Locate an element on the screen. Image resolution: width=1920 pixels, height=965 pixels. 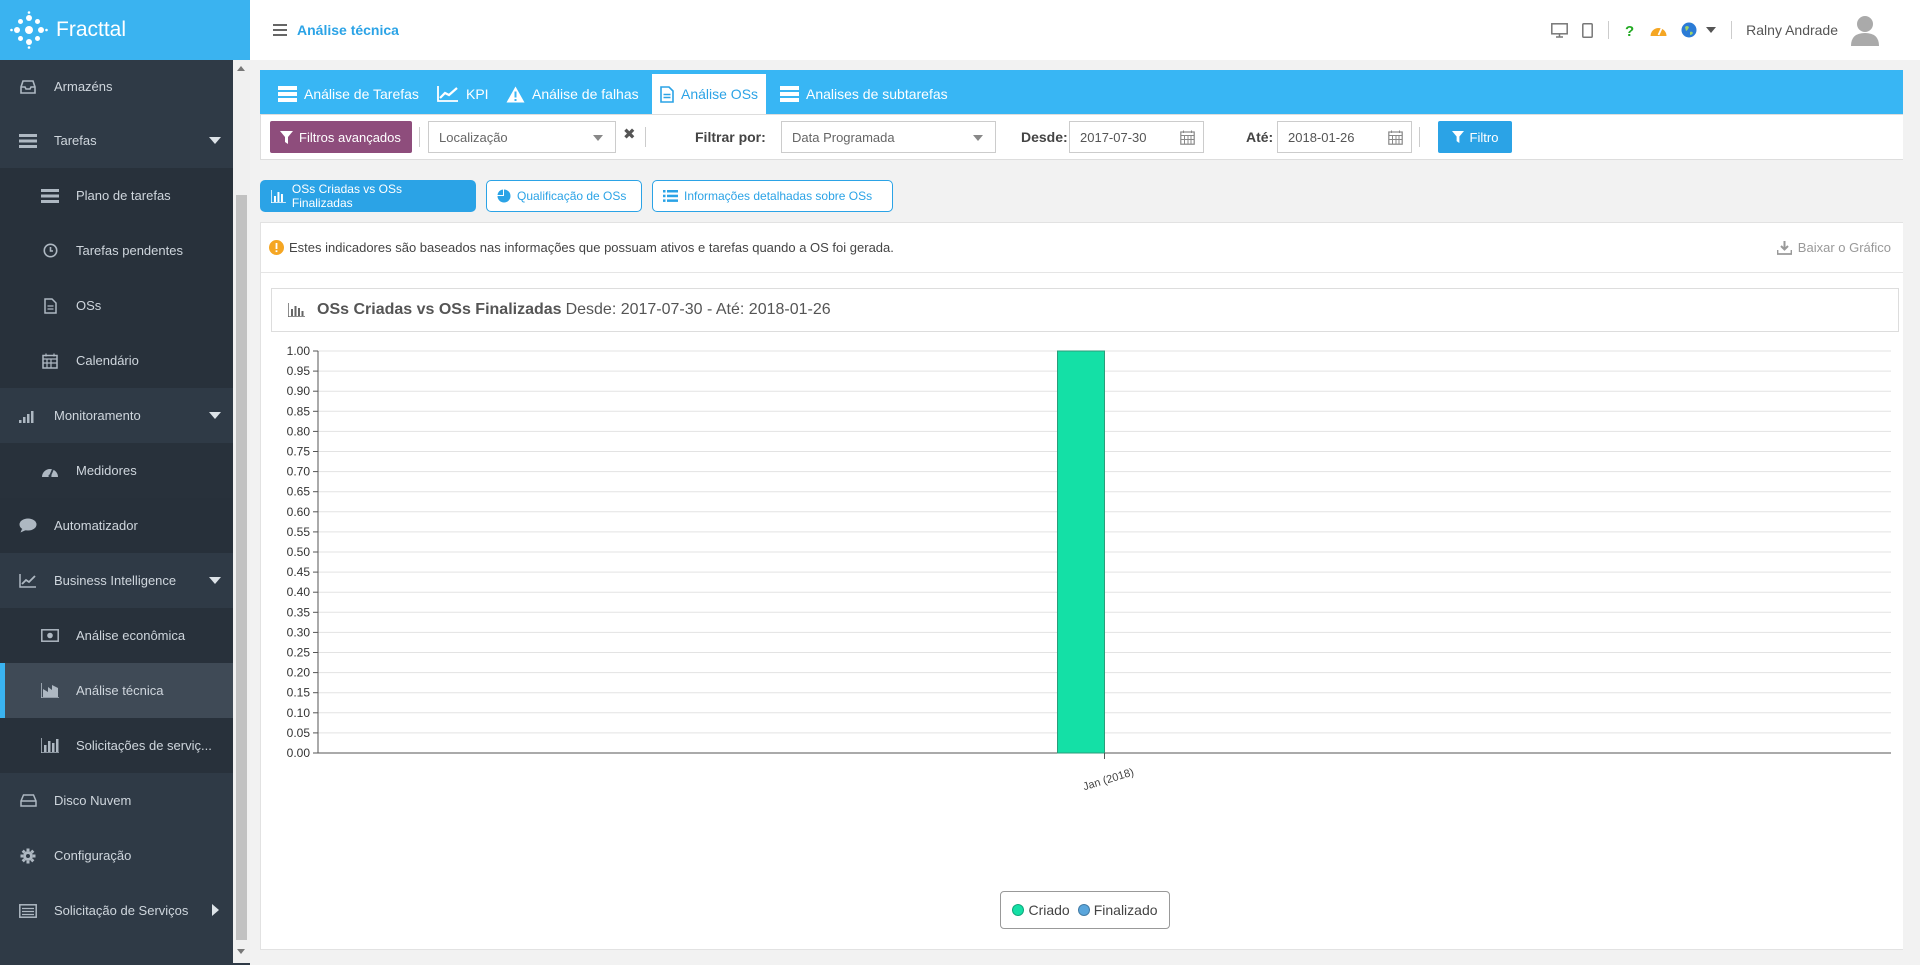
sidebar-item-label: Análise econômica is located at coordinates (131, 635).